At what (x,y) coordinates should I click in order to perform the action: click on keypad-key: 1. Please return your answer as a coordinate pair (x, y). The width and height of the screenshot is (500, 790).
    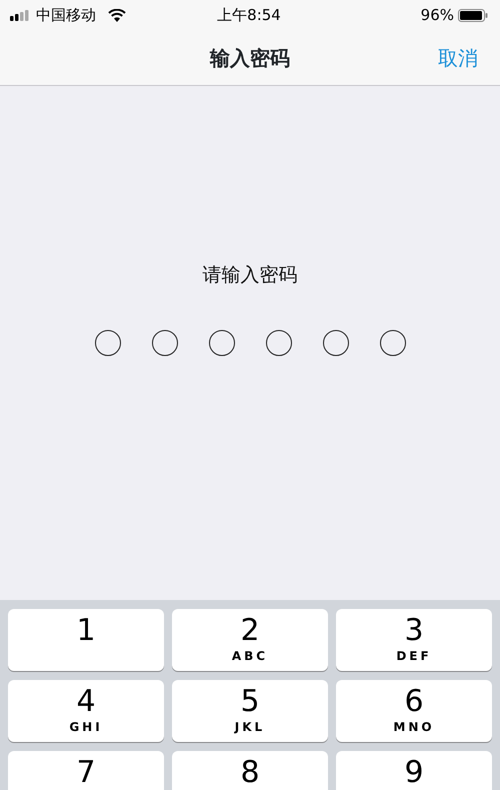
    Looking at the image, I should click on (86, 640).